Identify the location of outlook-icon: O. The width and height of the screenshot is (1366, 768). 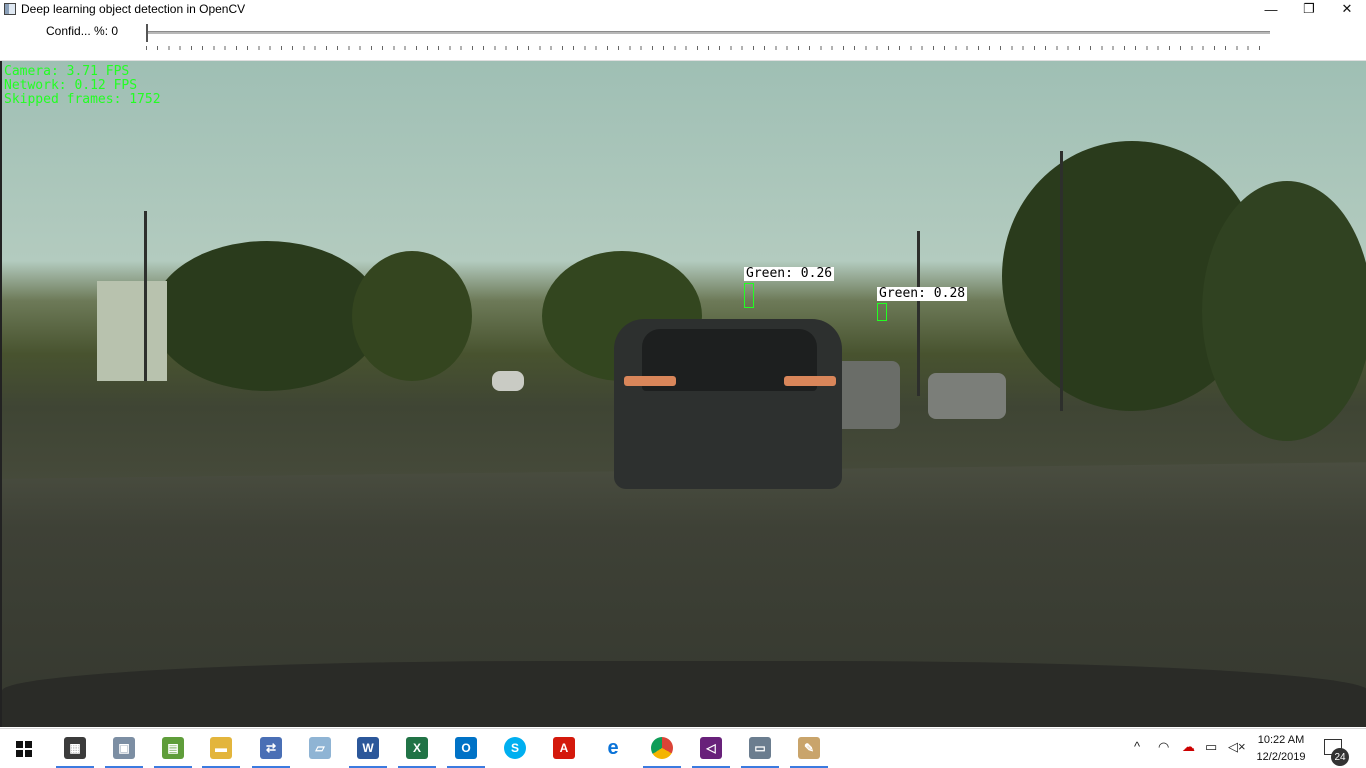
(466, 748).